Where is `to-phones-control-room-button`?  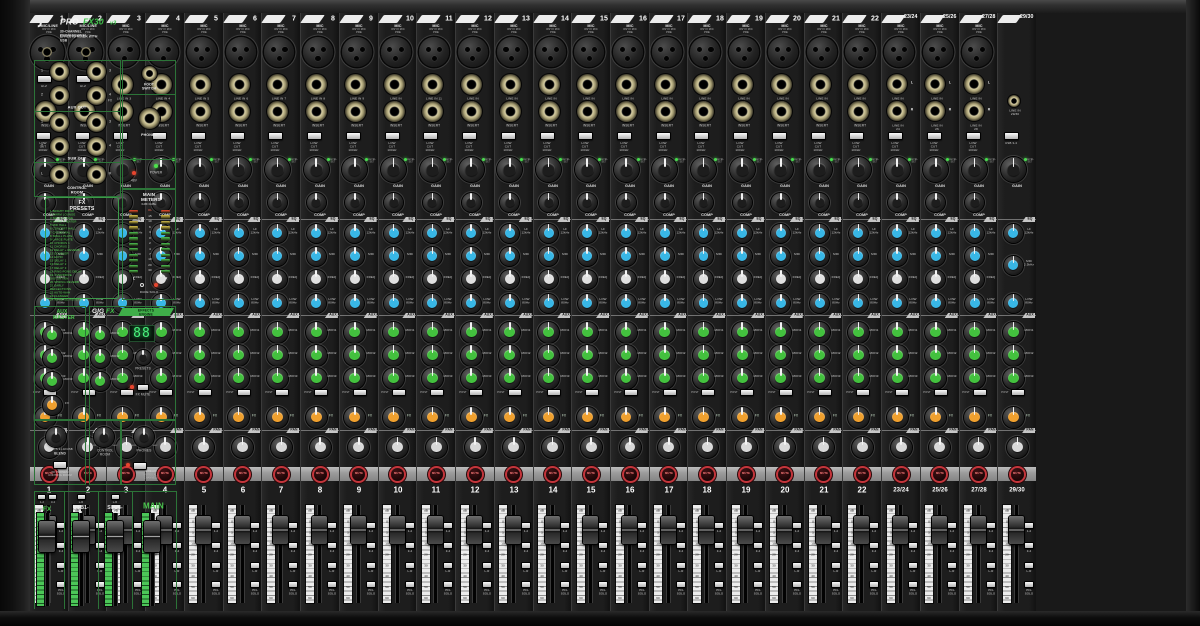 to-phones-control-room-button is located at coordinates (60, 465).